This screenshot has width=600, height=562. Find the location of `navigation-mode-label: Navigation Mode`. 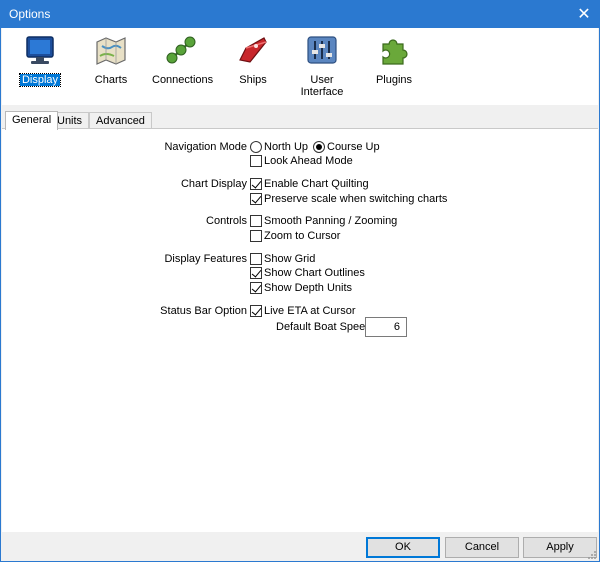

navigation-mode-label: Navigation Mode is located at coordinates (205, 147).